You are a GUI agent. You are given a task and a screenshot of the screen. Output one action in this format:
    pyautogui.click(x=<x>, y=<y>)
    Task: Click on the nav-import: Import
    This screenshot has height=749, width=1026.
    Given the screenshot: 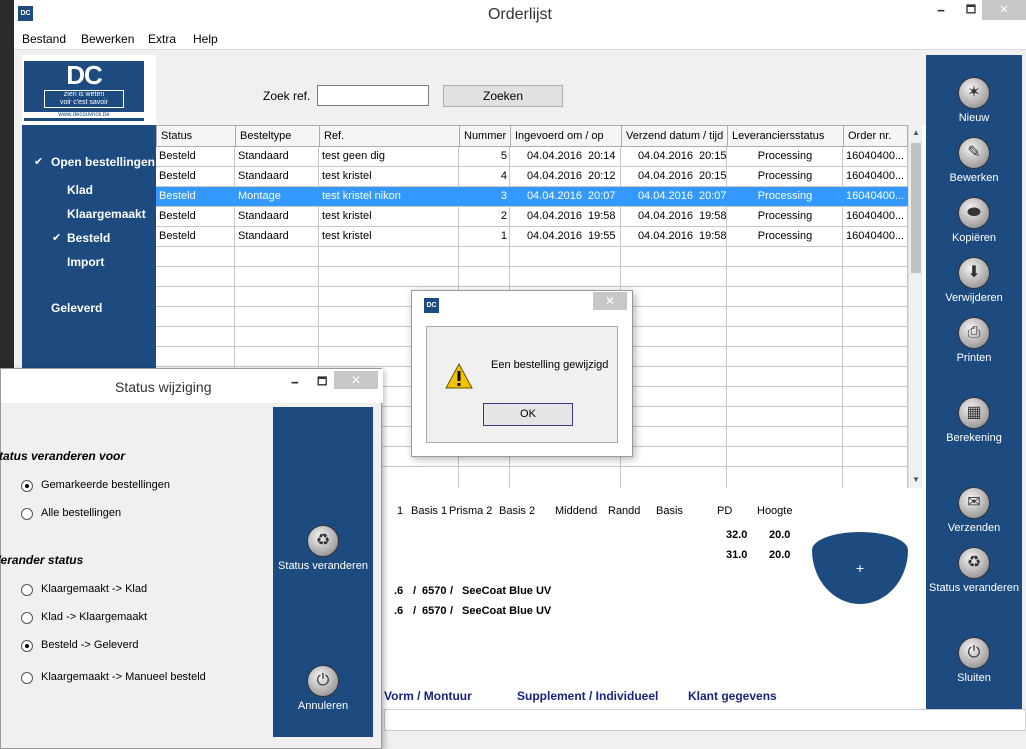 What is the action you would take?
    pyautogui.click(x=85, y=262)
    